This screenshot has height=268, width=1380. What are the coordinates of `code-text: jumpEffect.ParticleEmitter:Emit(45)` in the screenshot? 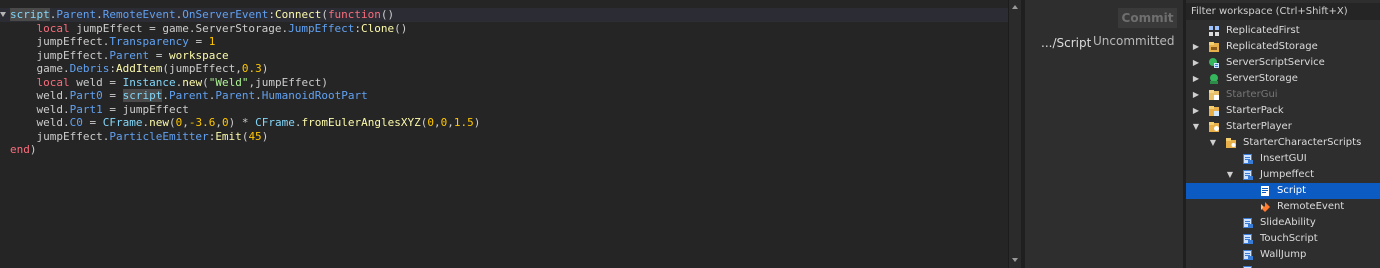 It's located at (139, 137).